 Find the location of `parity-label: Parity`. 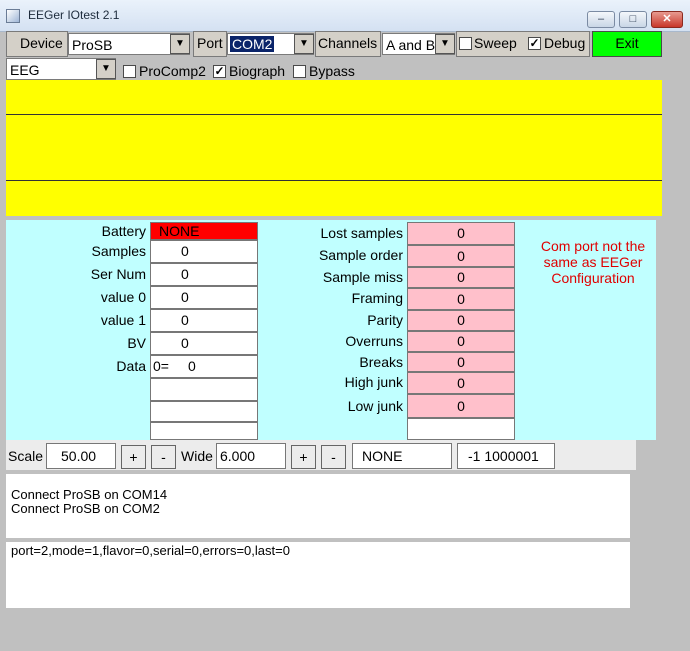

parity-label: Parity is located at coordinates (385, 320).